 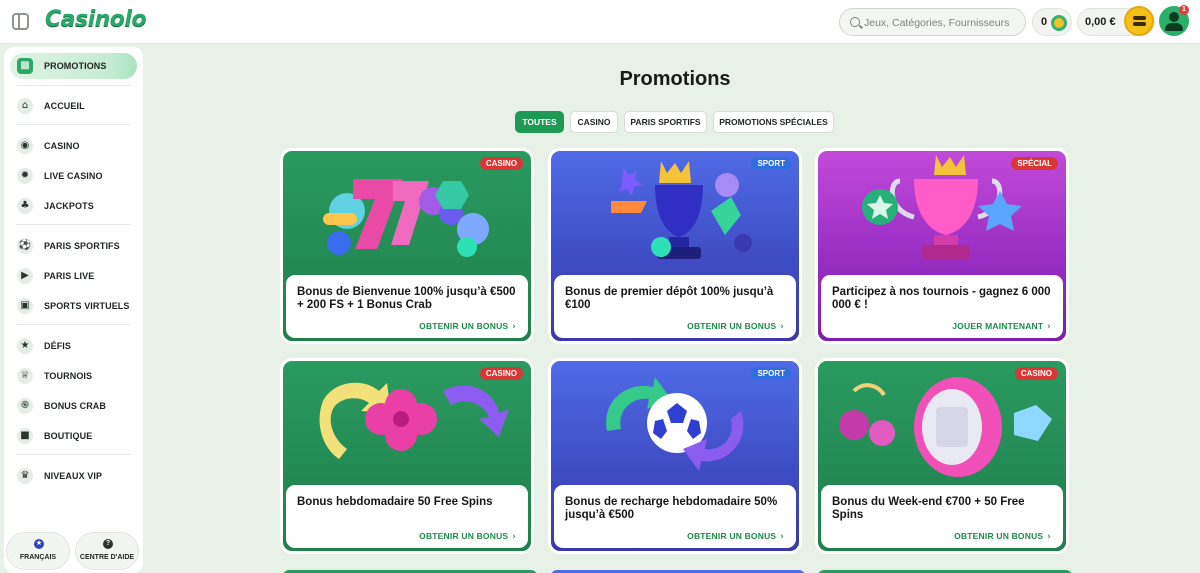 I want to click on star-icon: ★, so click(x=25, y=346).